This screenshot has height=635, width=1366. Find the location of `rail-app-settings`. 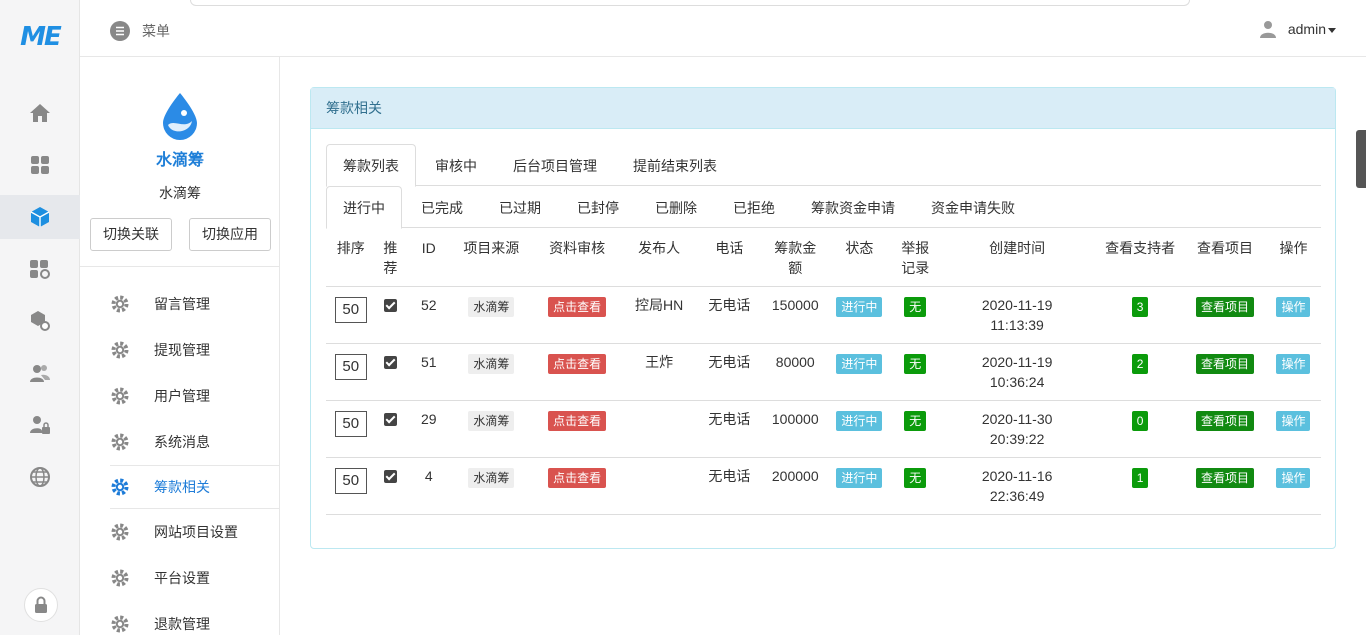

rail-app-settings is located at coordinates (40, 269).